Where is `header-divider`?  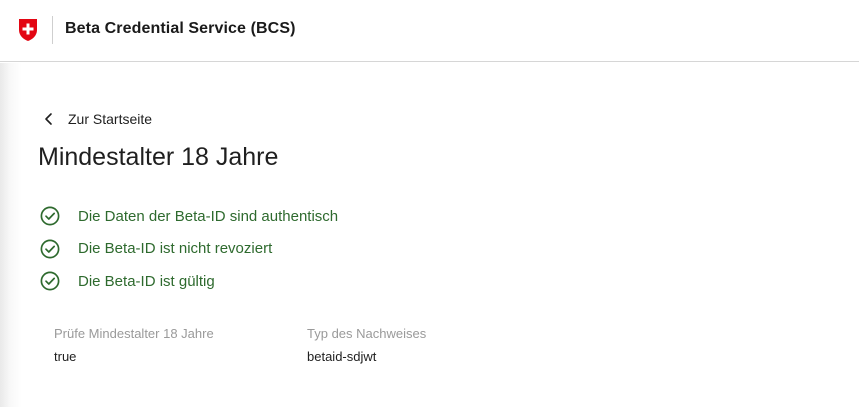 header-divider is located at coordinates (52, 30).